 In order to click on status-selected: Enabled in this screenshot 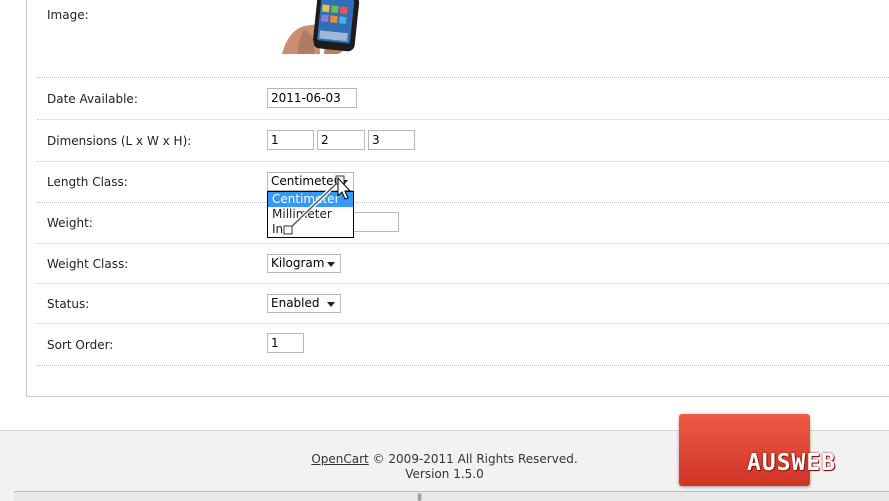, I will do `click(295, 303)`.